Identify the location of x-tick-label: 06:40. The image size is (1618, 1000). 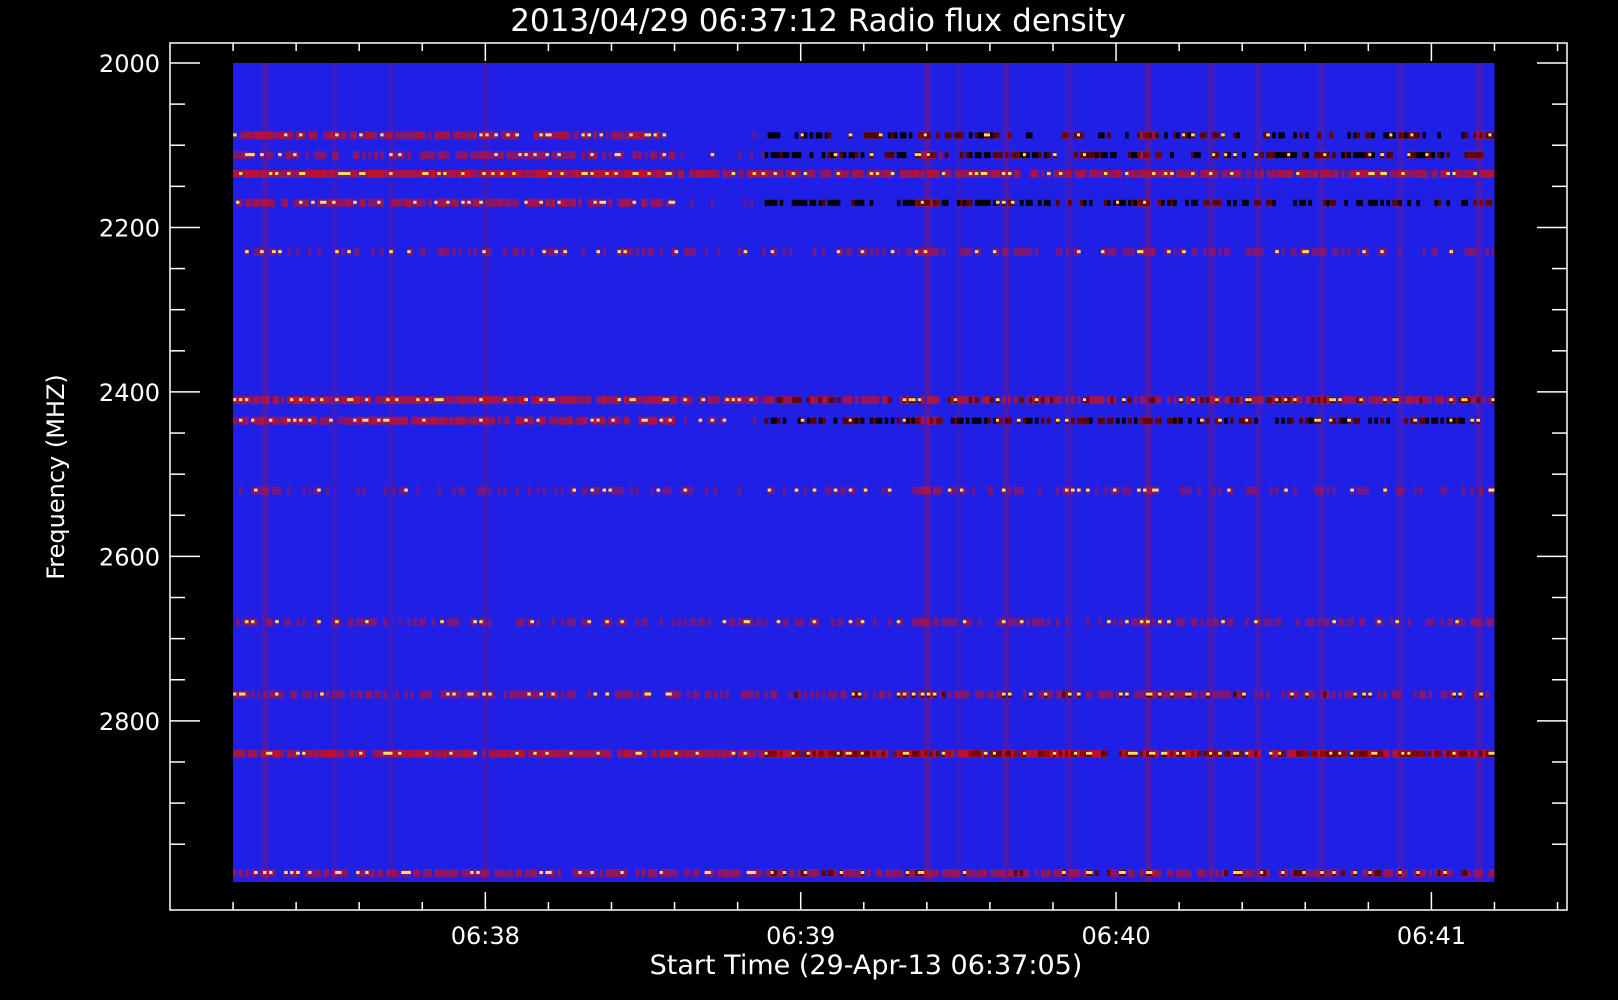
(1115, 936).